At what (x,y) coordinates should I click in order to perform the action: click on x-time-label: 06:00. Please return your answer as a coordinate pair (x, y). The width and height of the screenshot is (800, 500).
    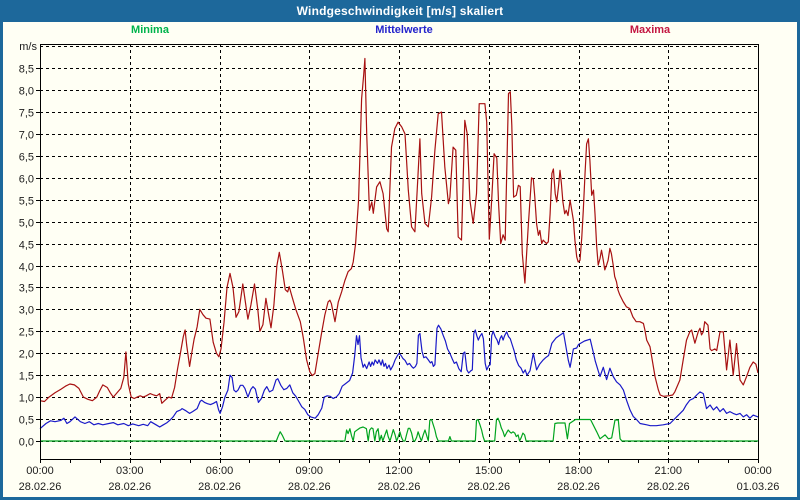
    Looking at the image, I should click on (220, 471).